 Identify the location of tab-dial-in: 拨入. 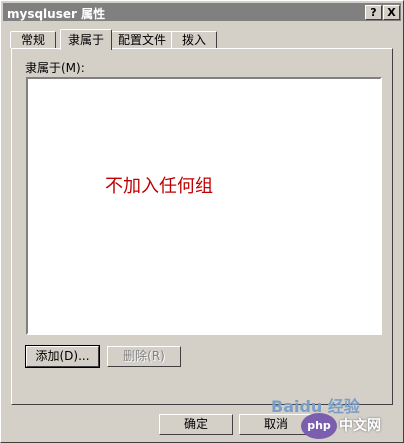
(194, 39).